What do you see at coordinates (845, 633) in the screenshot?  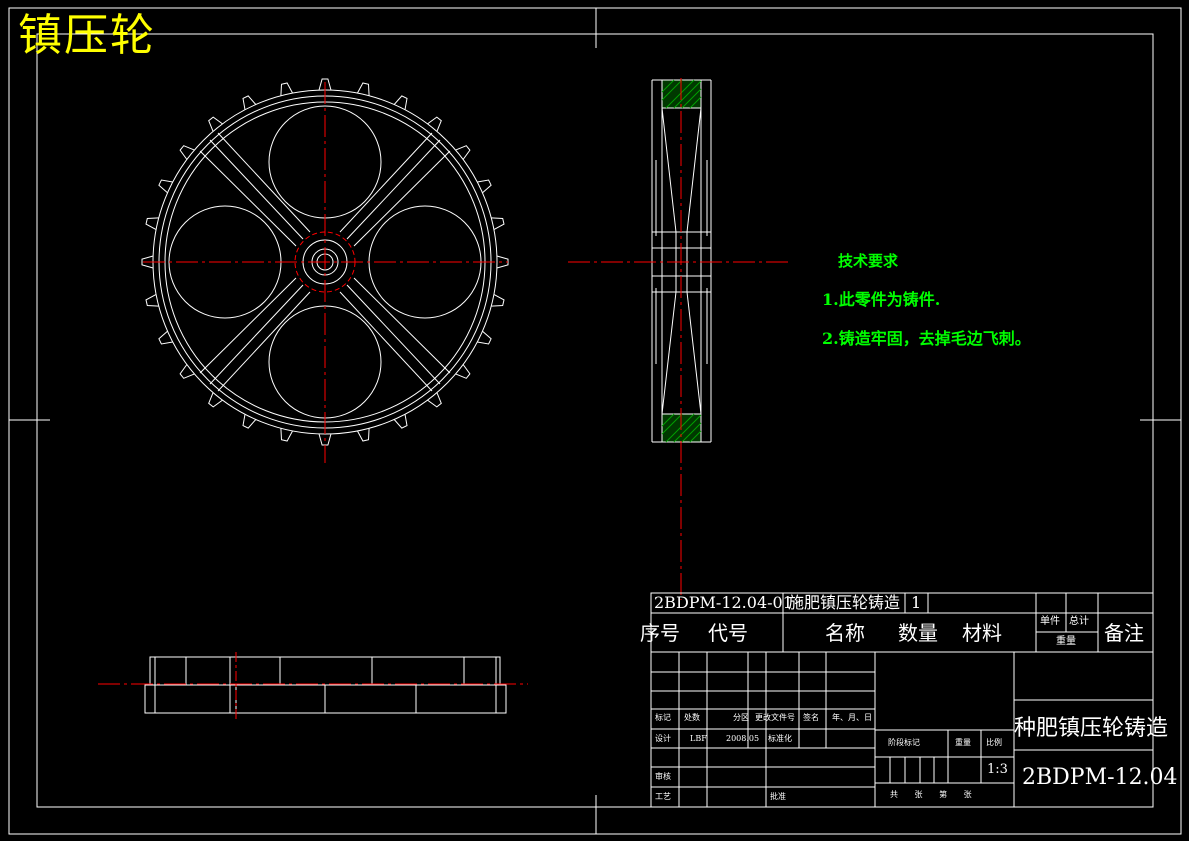 I see `header-name: 名称` at bounding box center [845, 633].